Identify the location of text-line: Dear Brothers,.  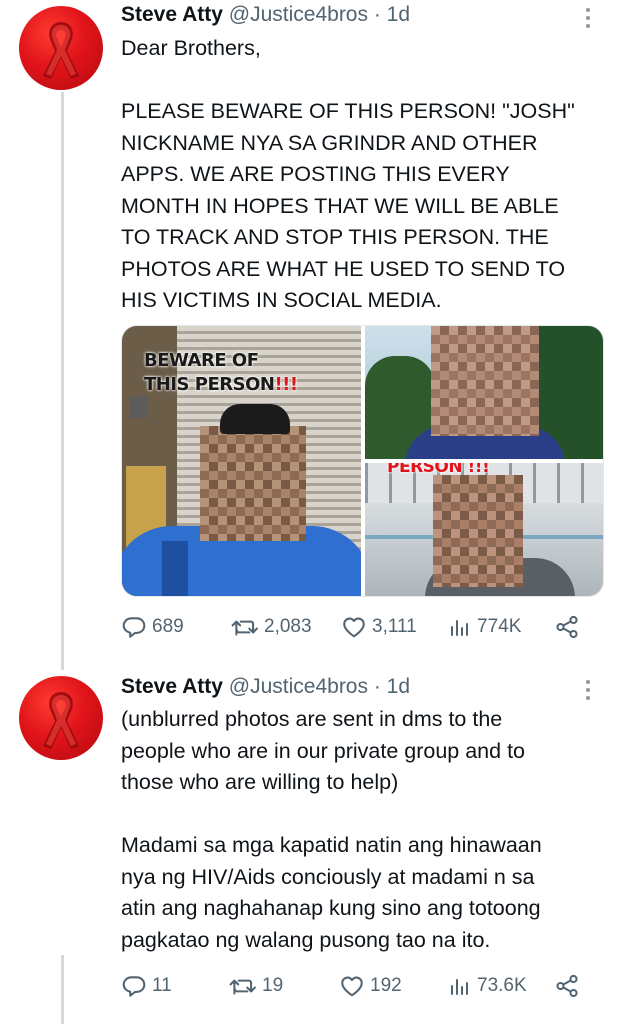
(191, 48).